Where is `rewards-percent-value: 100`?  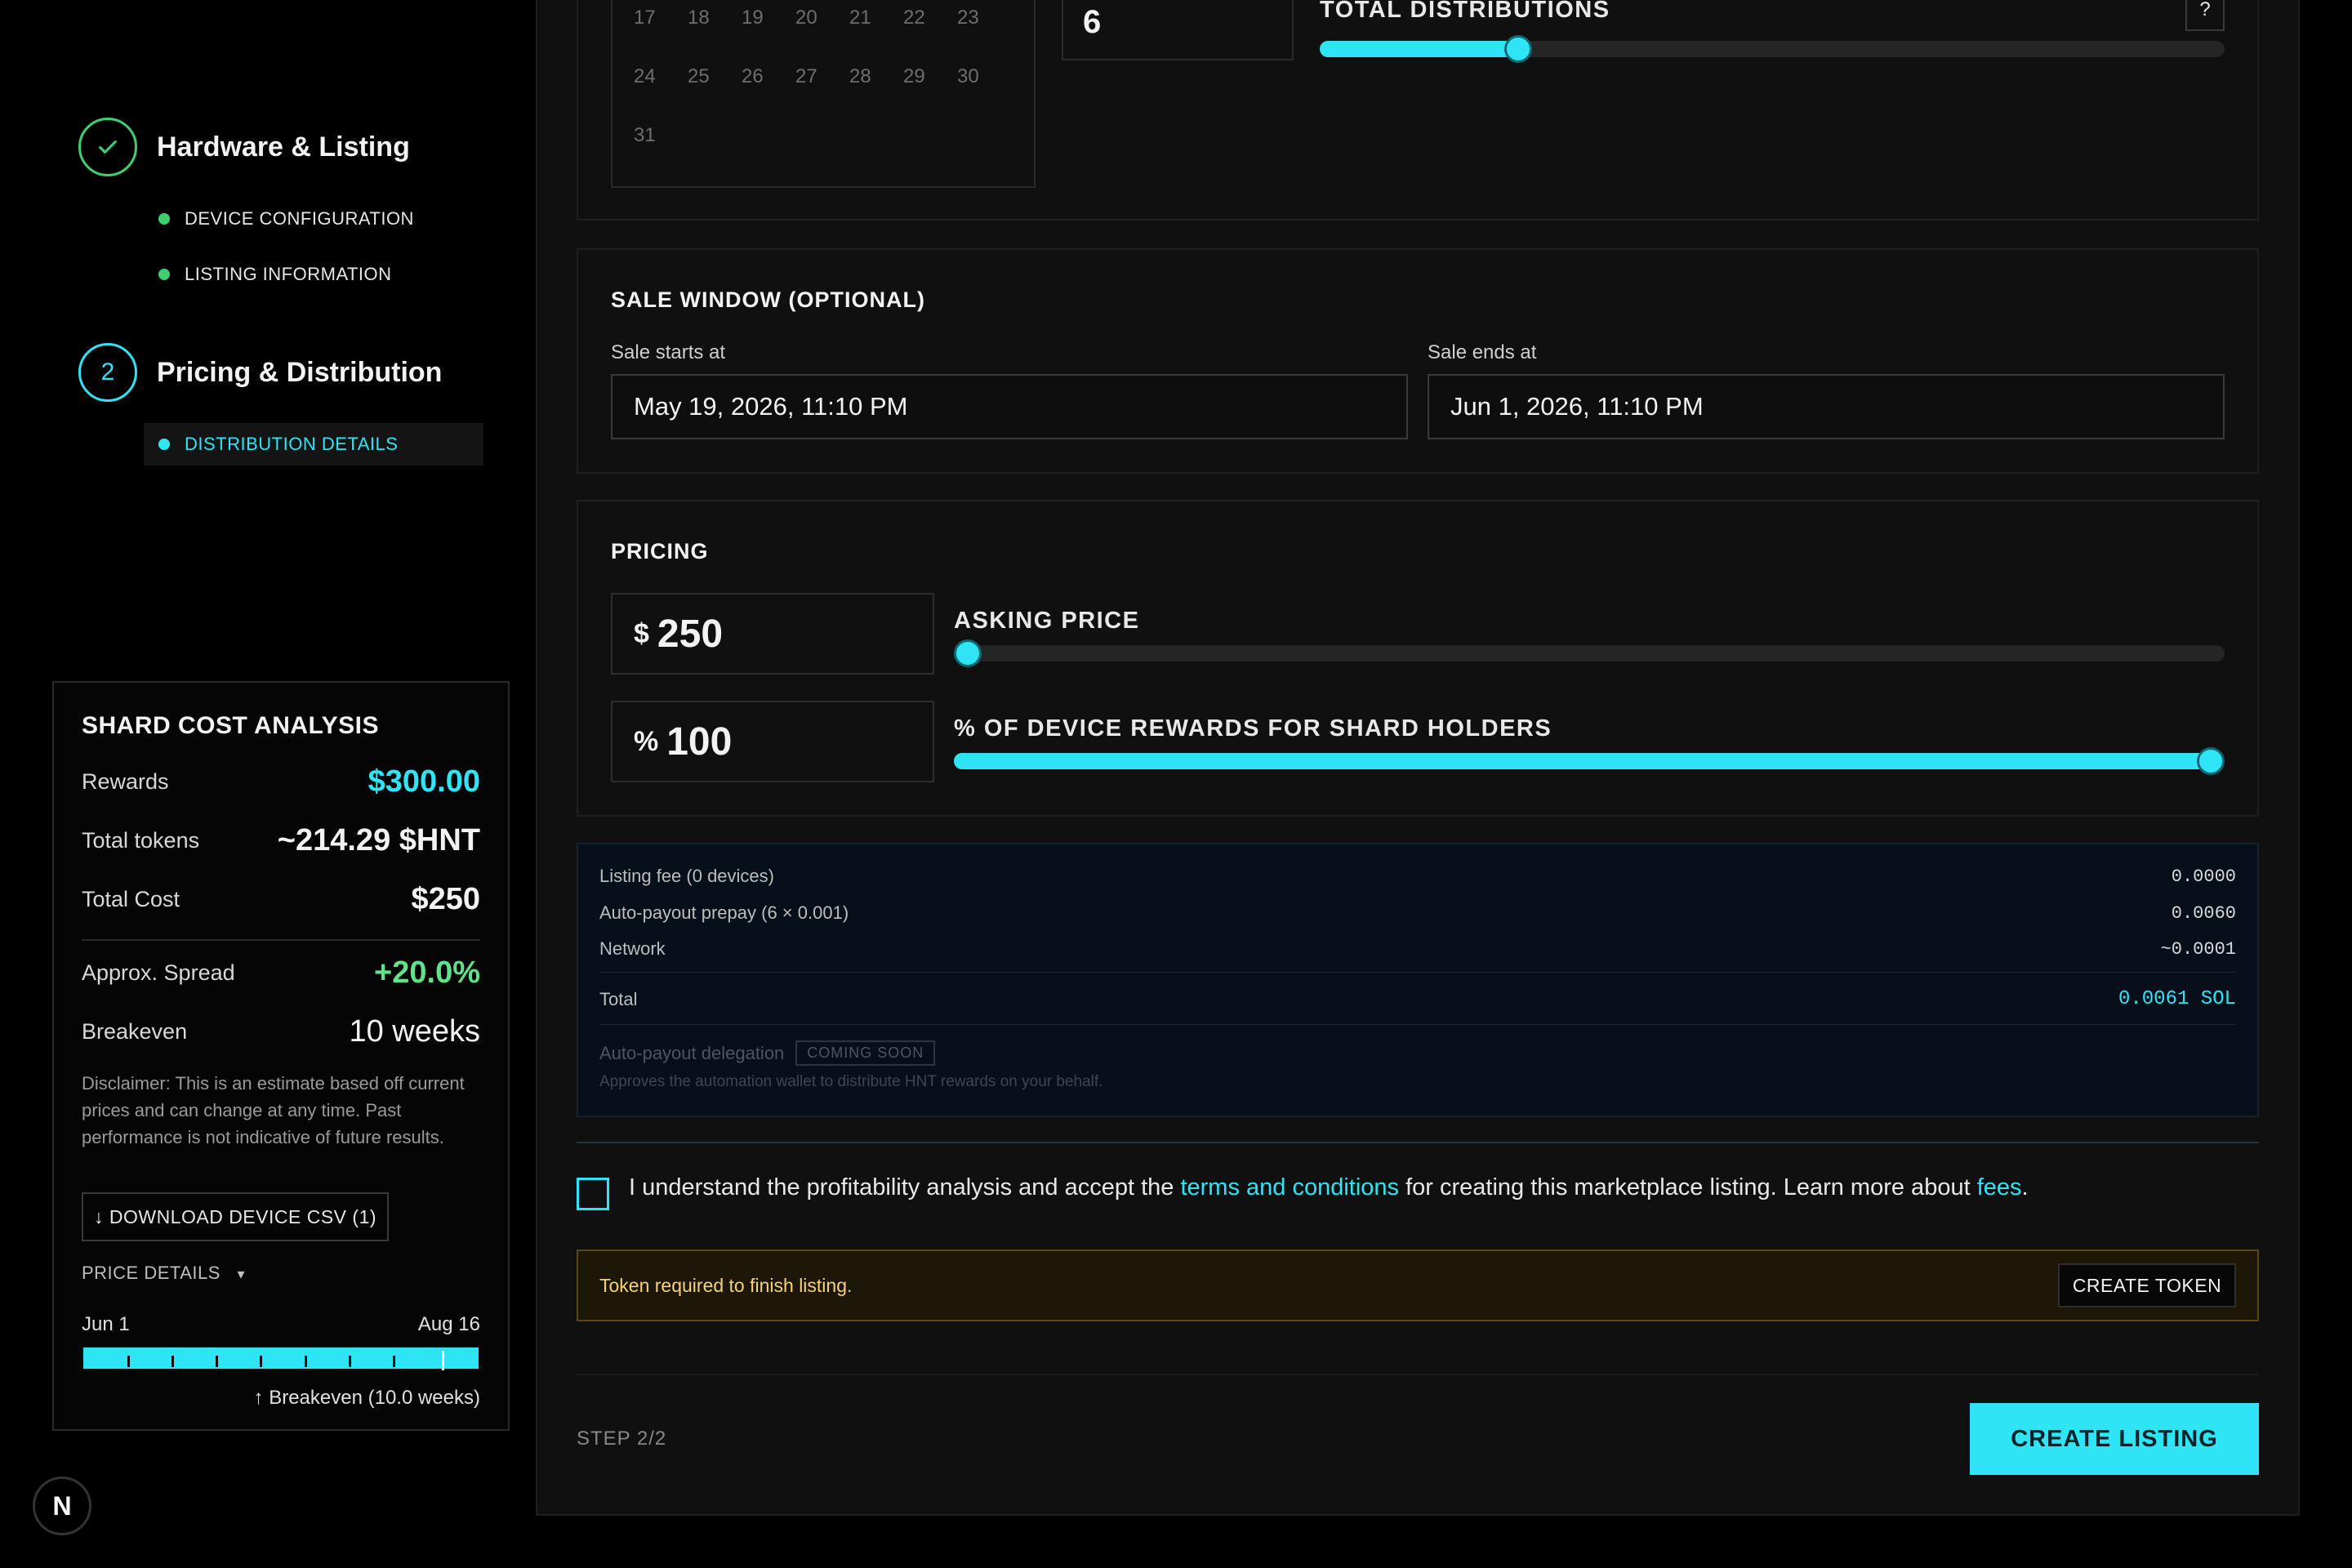 rewards-percent-value: 100 is located at coordinates (699, 741).